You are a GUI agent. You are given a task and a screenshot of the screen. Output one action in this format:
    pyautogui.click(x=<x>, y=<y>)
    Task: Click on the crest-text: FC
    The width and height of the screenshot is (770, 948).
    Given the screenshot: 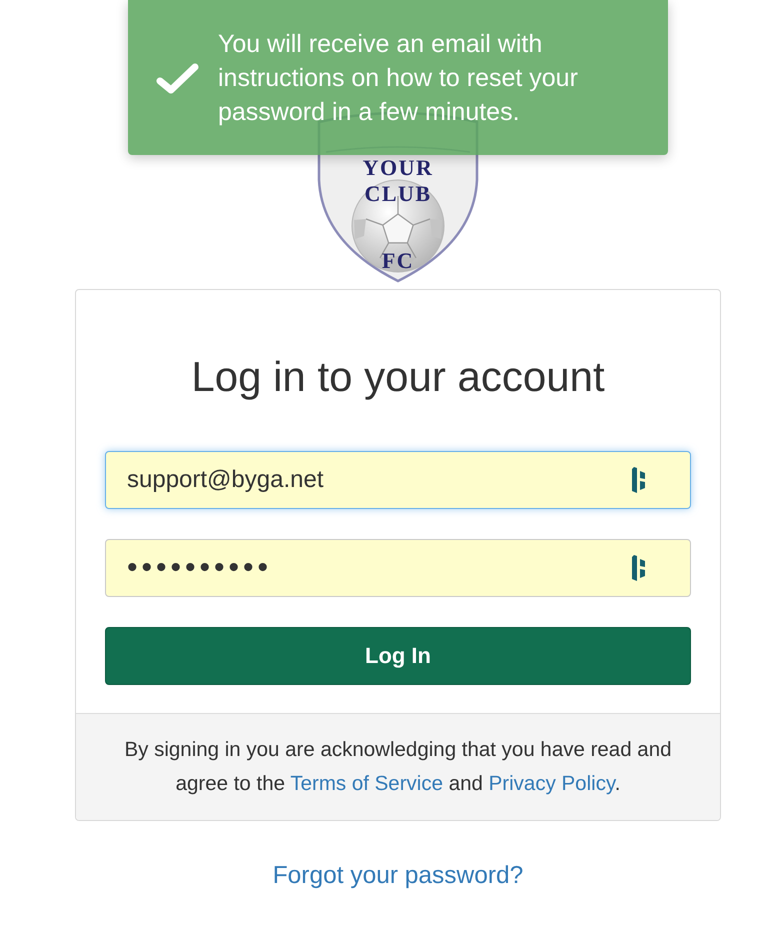 What is the action you would take?
    pyautogui.click(x=398, y=260)
    